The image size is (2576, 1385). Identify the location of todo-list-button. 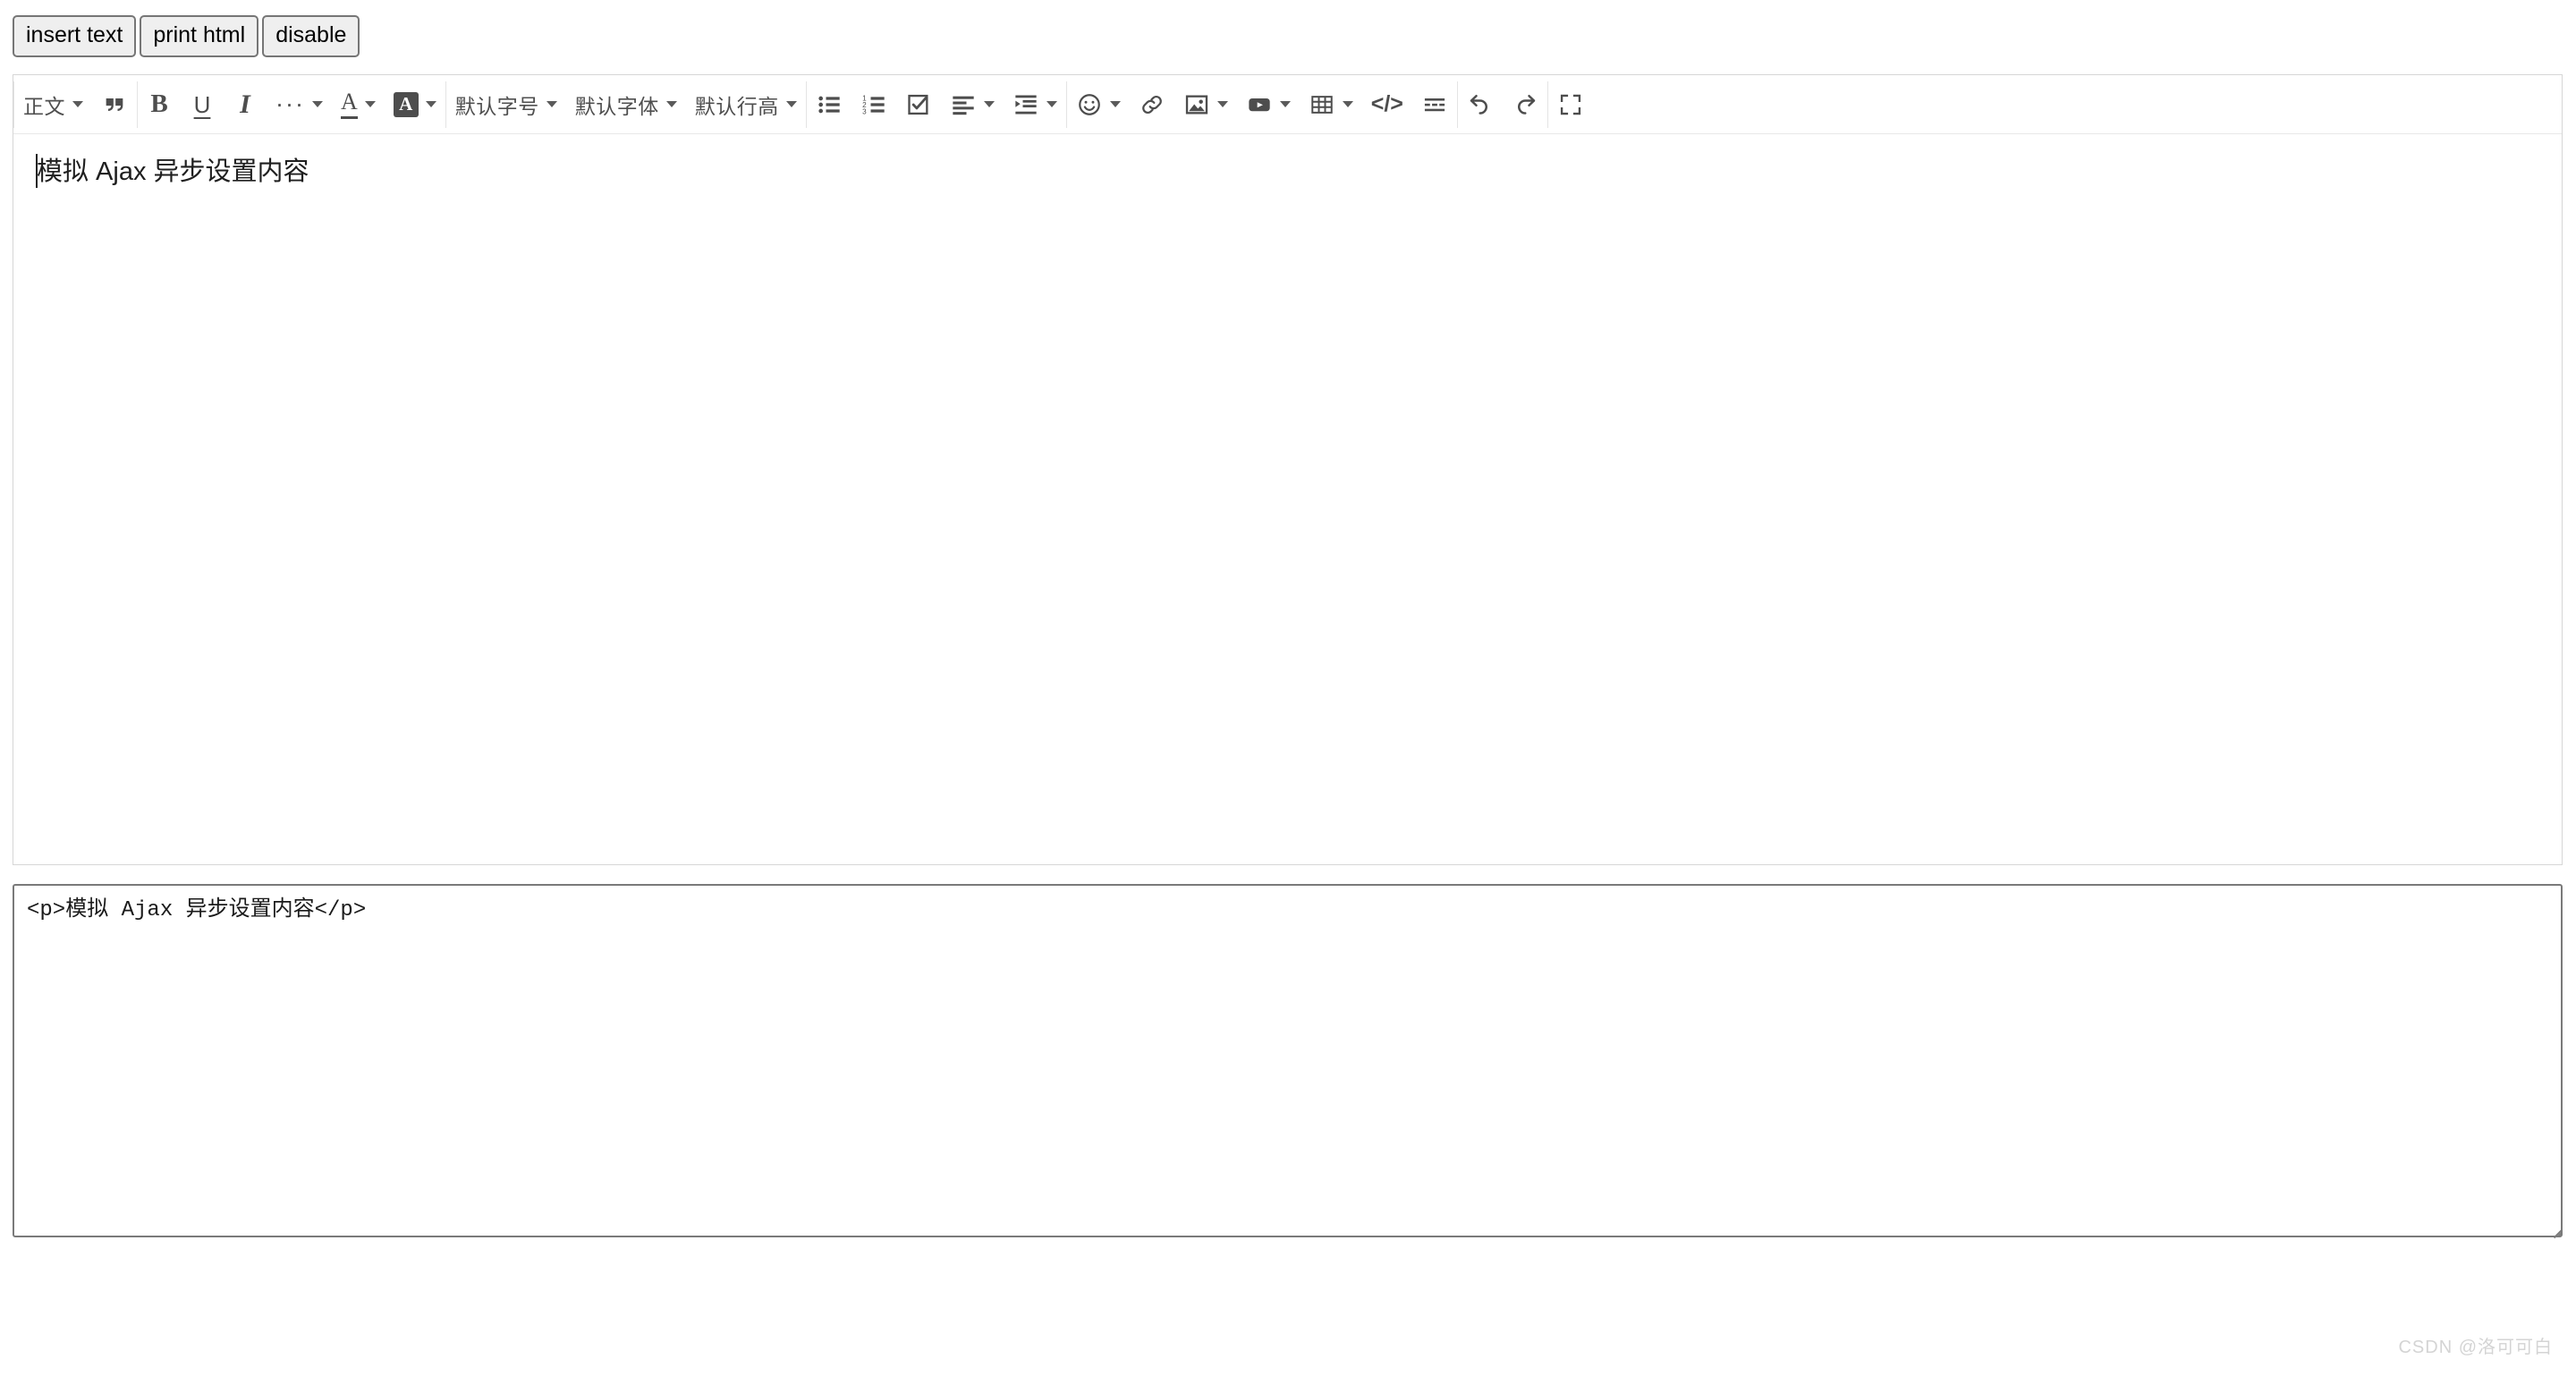
(918, 104).